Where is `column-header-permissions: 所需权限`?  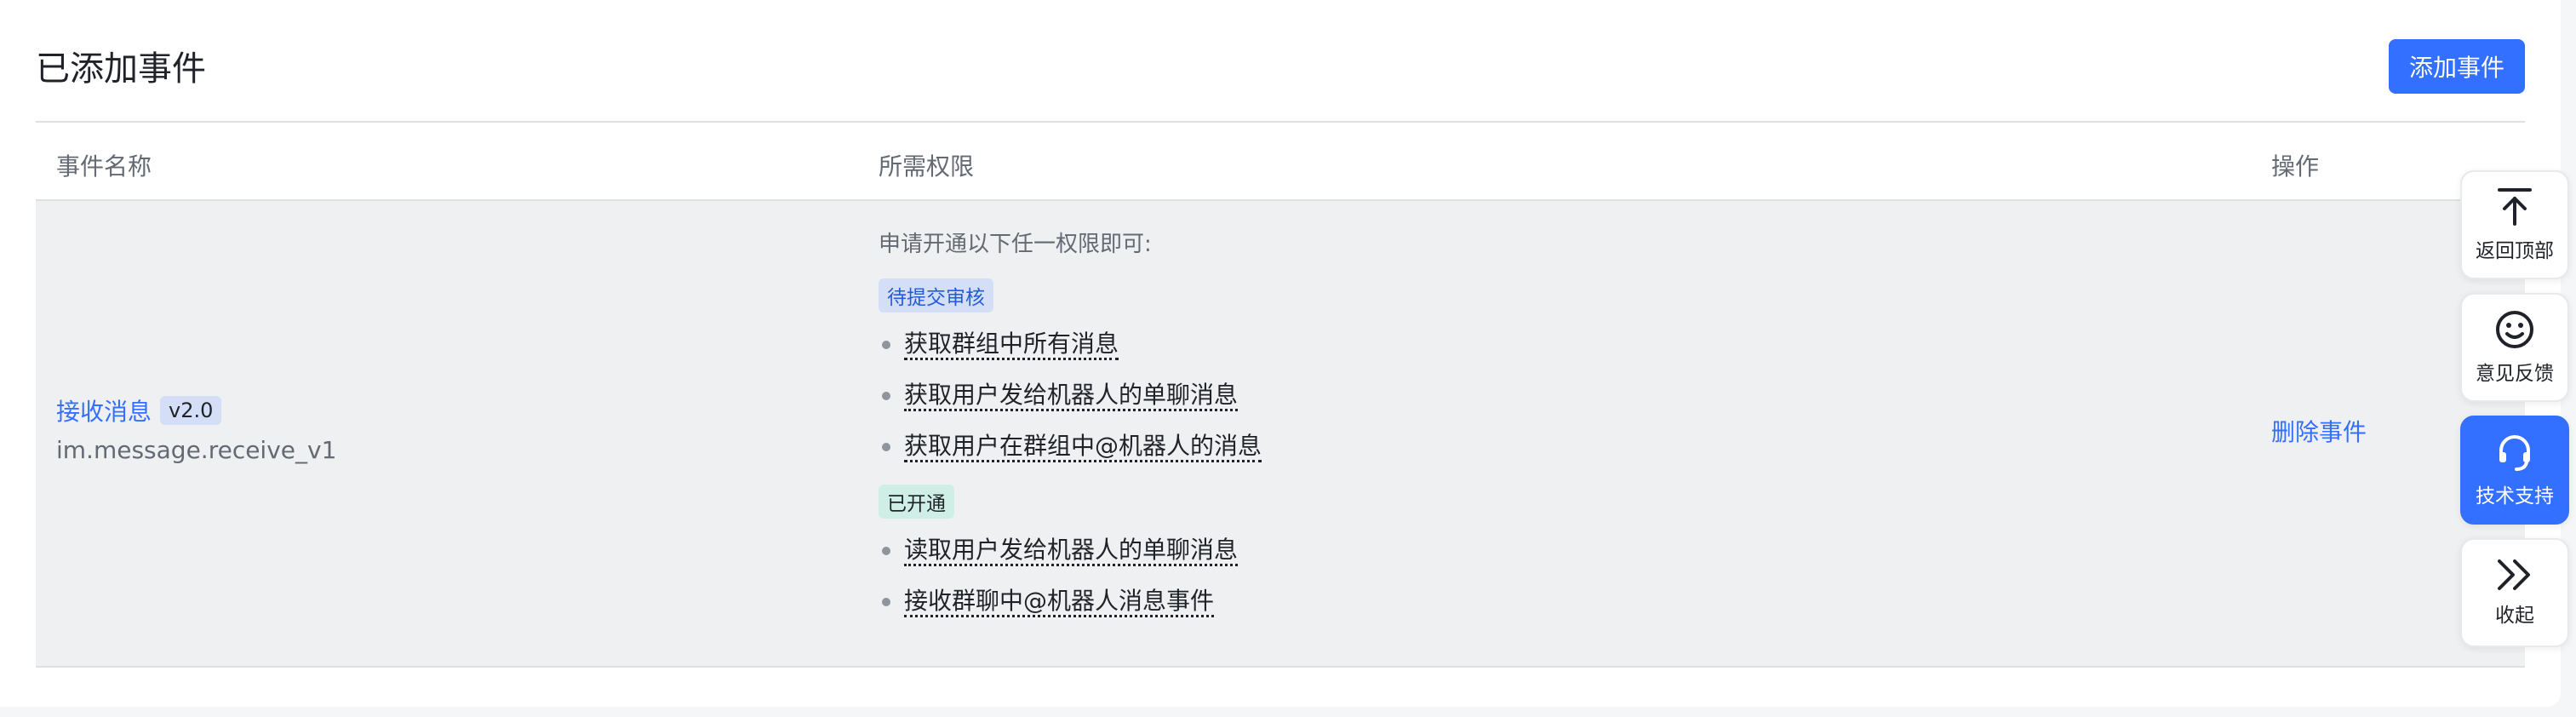 column-header-permissions: 所需权限 is located at coordinates (927, 166).